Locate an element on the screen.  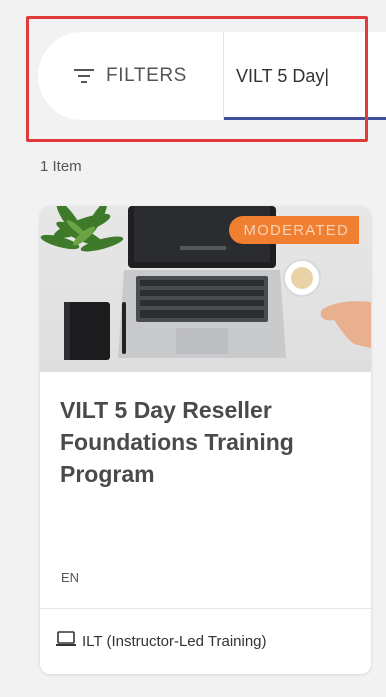
search-toolbar: FILTERS is located at coordinates (212, 76).